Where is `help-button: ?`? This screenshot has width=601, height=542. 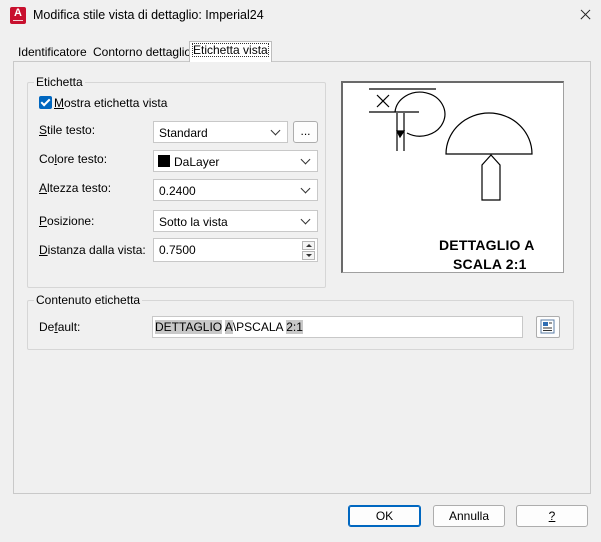
help-button: ? is located at coordinates (552, 516).